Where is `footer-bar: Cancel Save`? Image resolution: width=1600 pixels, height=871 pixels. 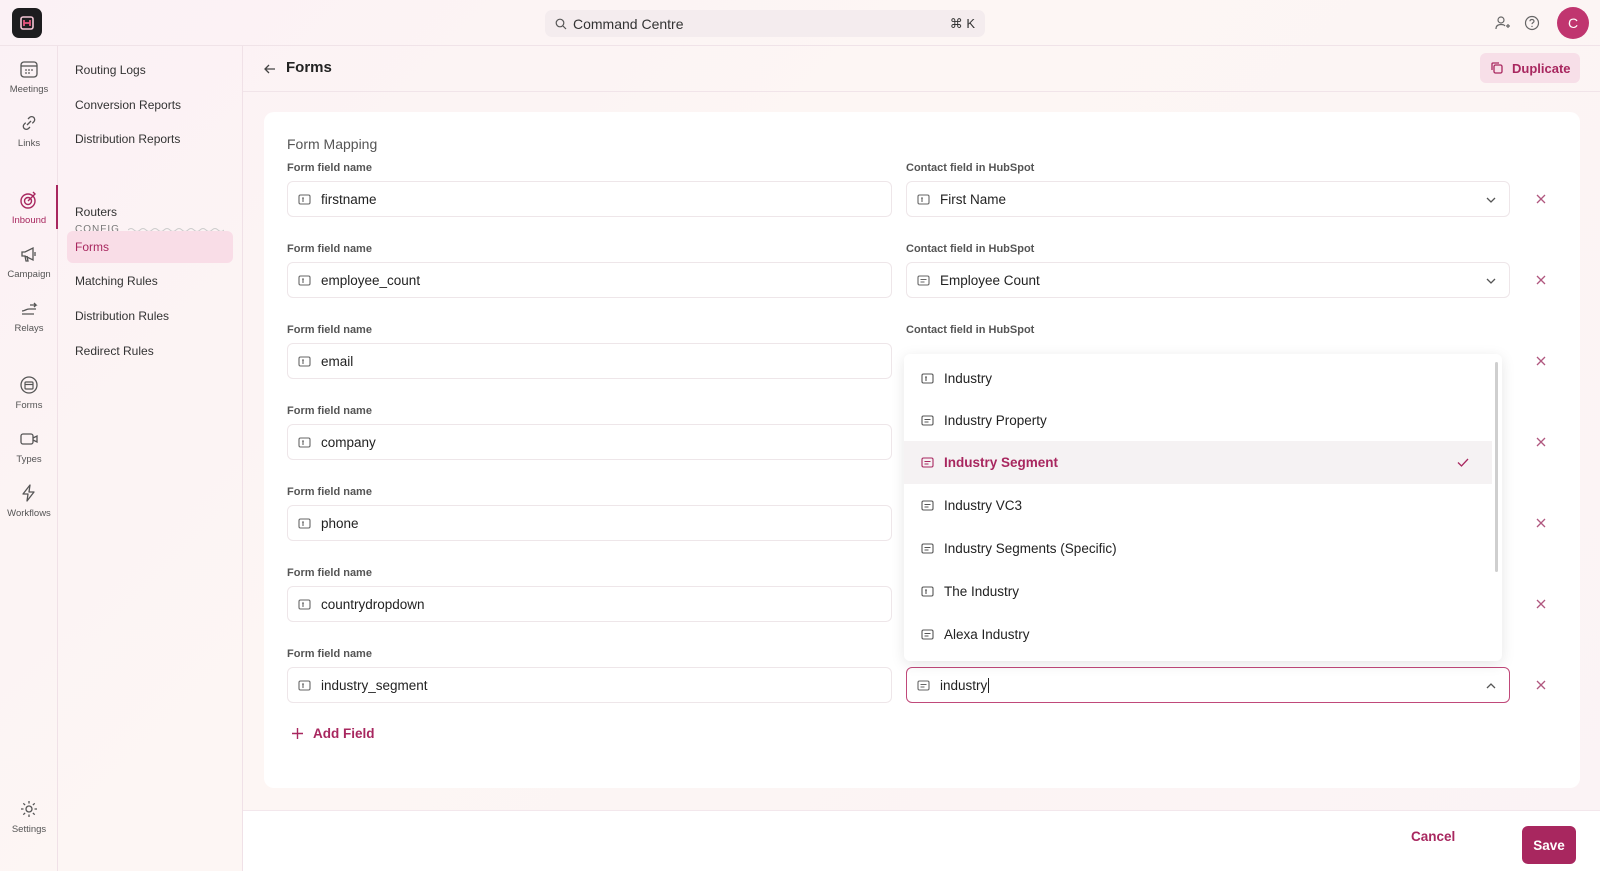 footer-bar: Cancel Save is located at coordinates (921, 840).